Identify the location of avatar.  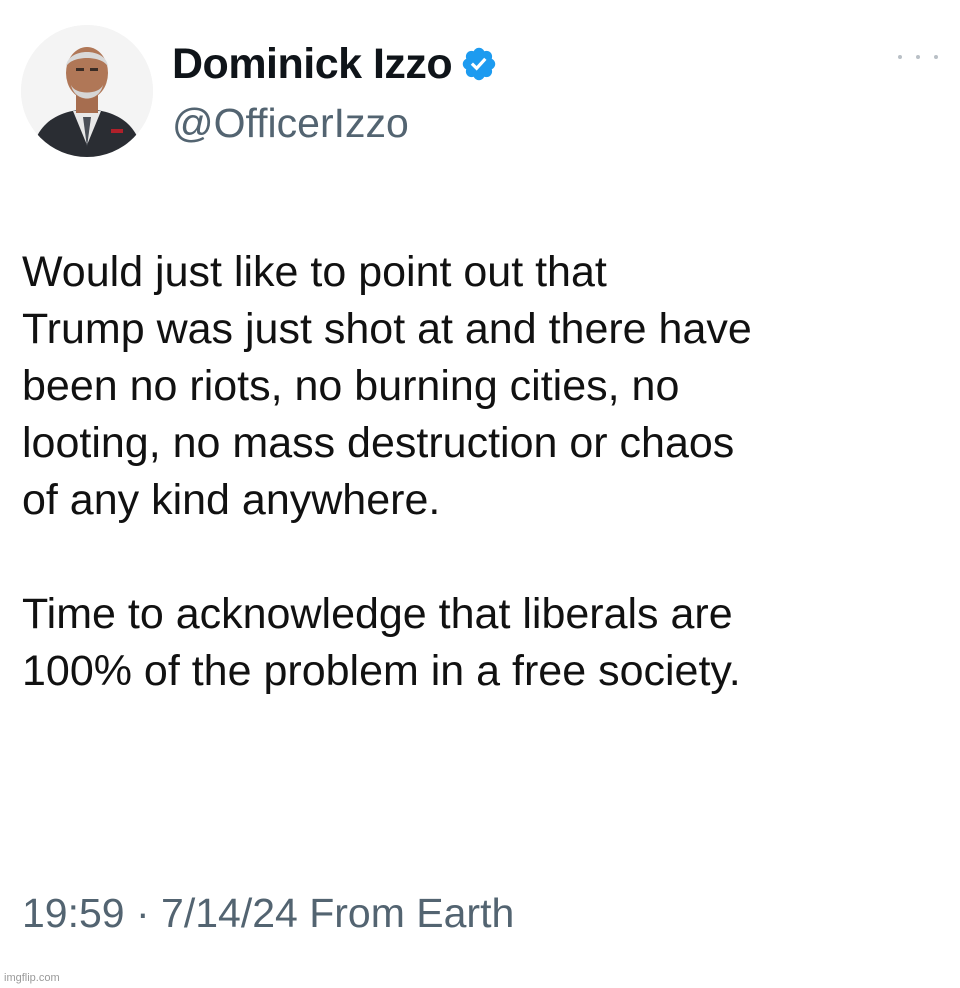
(87, 91).